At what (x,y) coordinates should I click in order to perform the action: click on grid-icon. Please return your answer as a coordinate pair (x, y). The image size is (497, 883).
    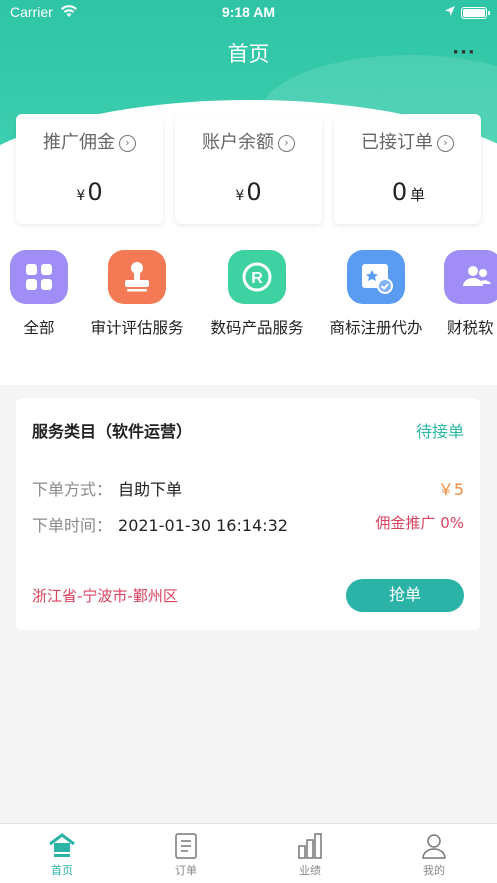
    Looking at the image, I should click on (39, 277).